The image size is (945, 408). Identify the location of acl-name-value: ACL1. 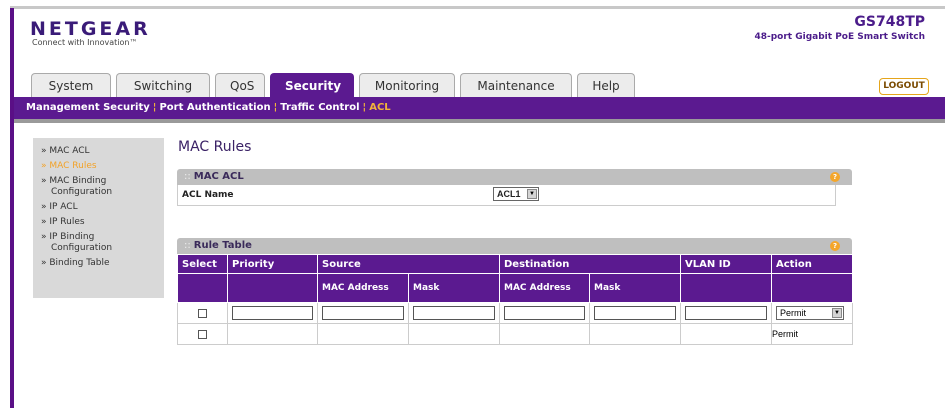
(509, 194).